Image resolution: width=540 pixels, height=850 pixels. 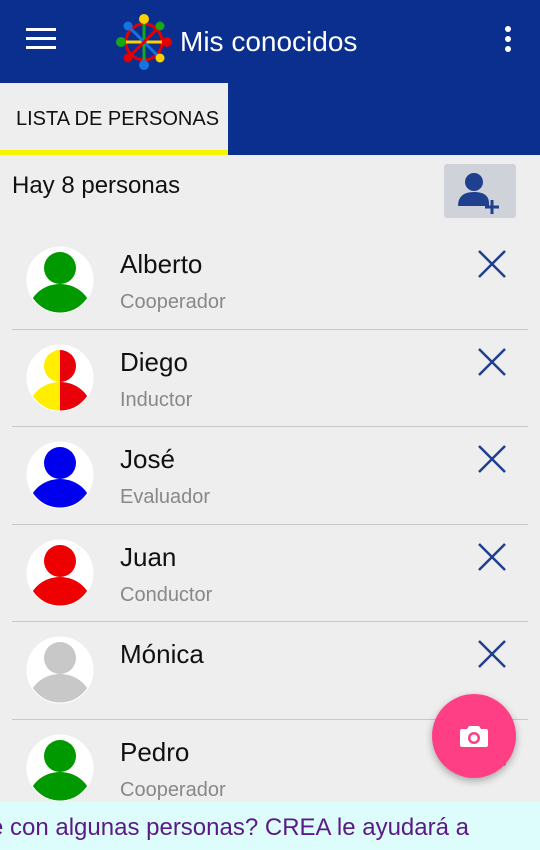 I want to click on camera-icon, so click(x=474, y=736).